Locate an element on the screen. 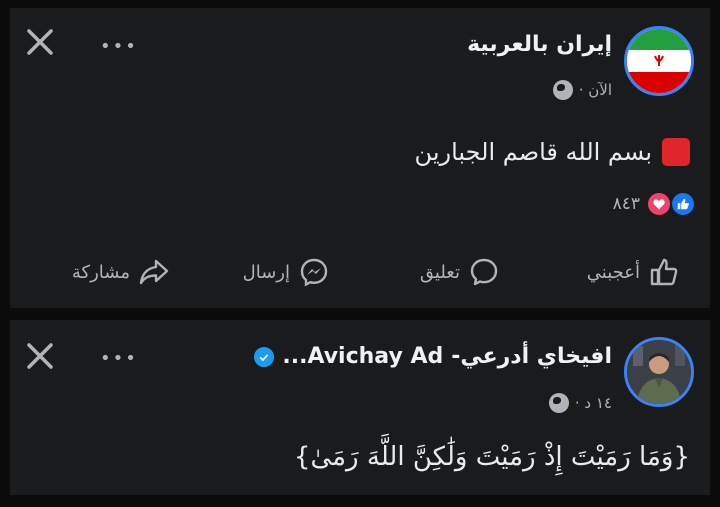  post-time: ١٤ د · is located at coordinates (593, 403).